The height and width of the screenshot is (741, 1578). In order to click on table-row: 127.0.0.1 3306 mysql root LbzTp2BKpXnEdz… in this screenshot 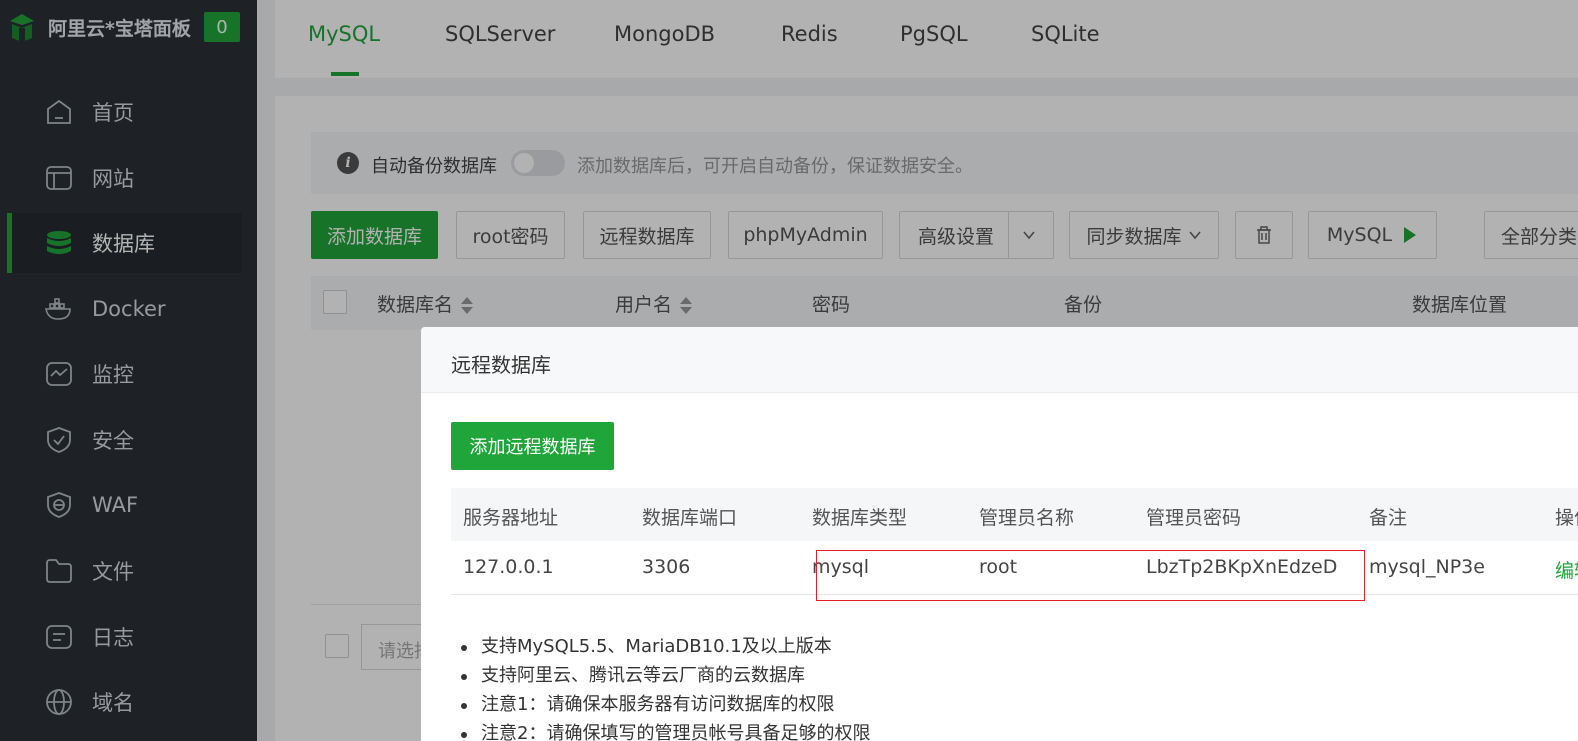, I will do `click(1014, 571)`.